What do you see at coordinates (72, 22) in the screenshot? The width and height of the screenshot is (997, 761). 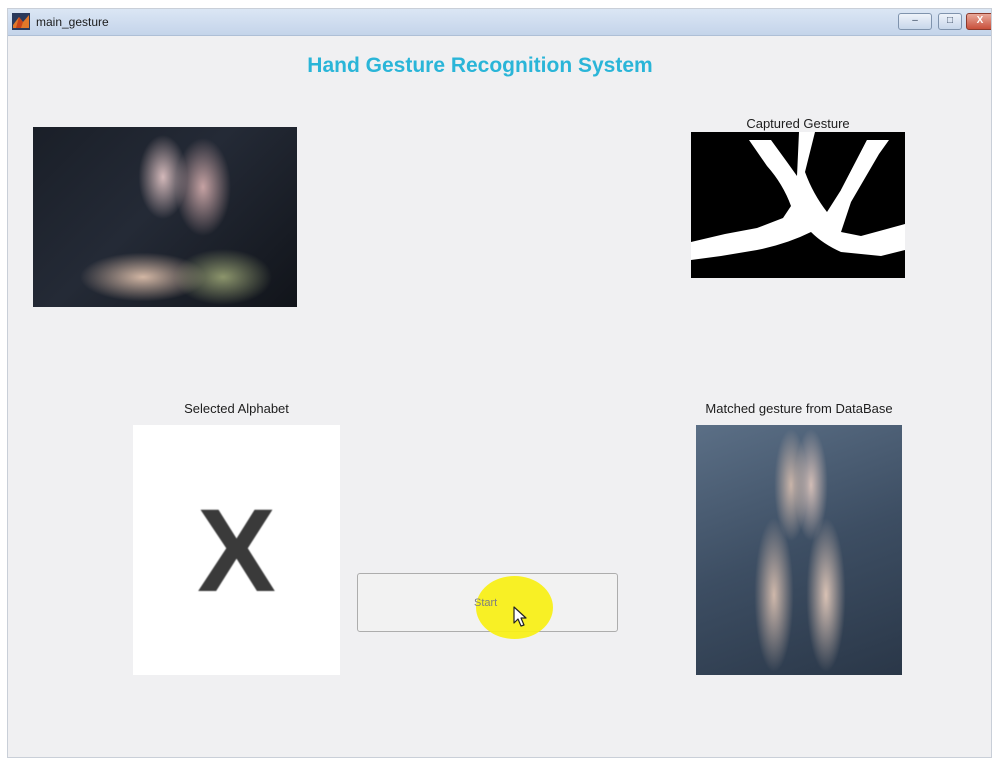 I see `window-title: main_gesture` at bounding box center [72, 22].